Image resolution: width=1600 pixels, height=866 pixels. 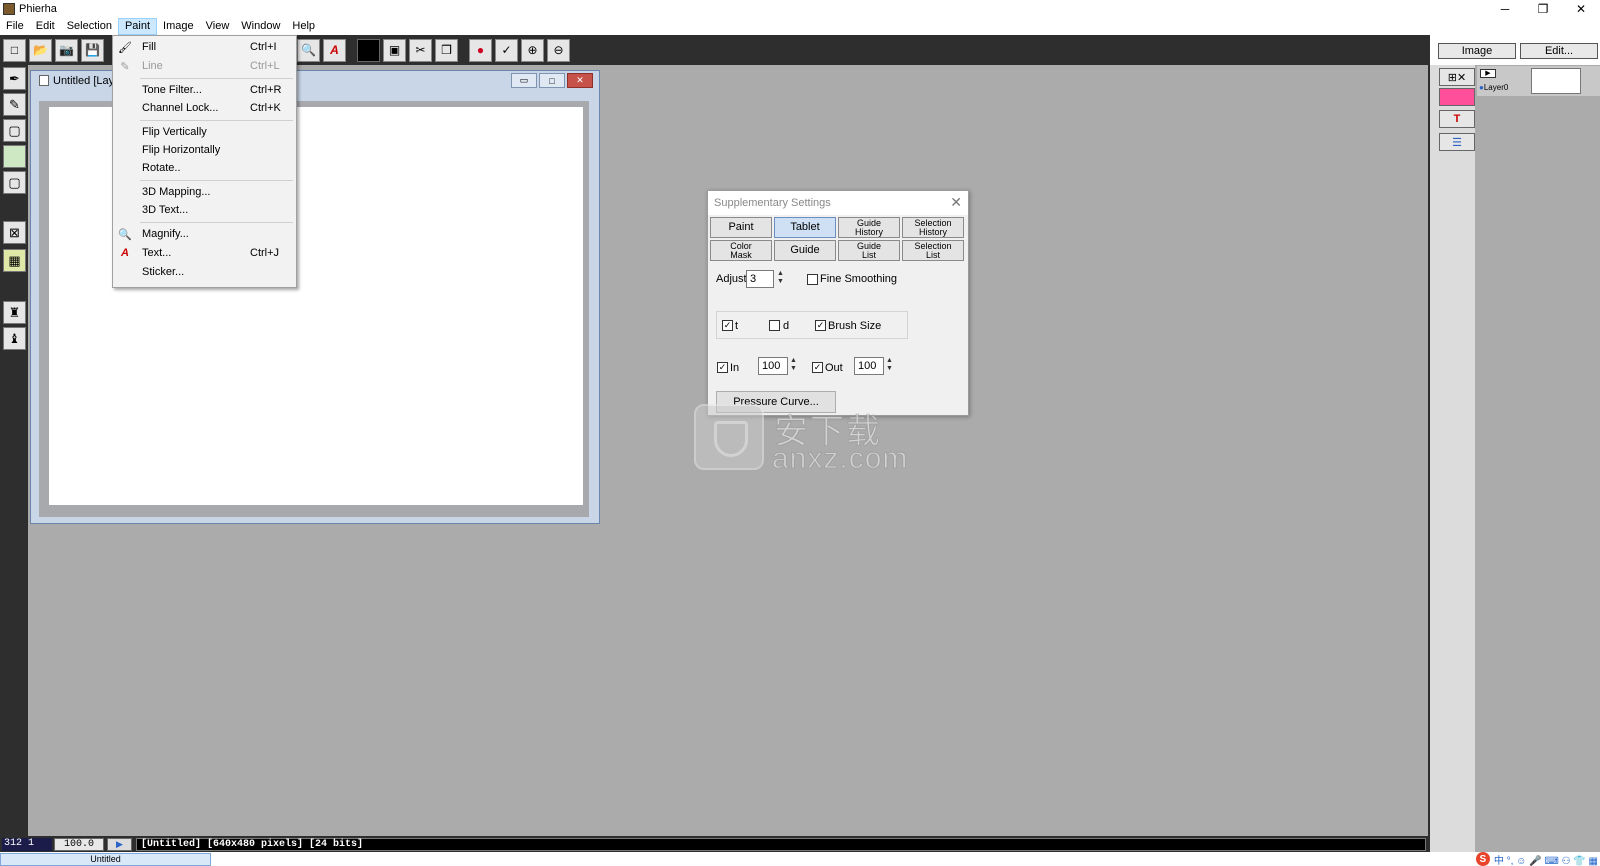 I want to click on tab-selection-history: Selection History, so click(x=933, y=227).